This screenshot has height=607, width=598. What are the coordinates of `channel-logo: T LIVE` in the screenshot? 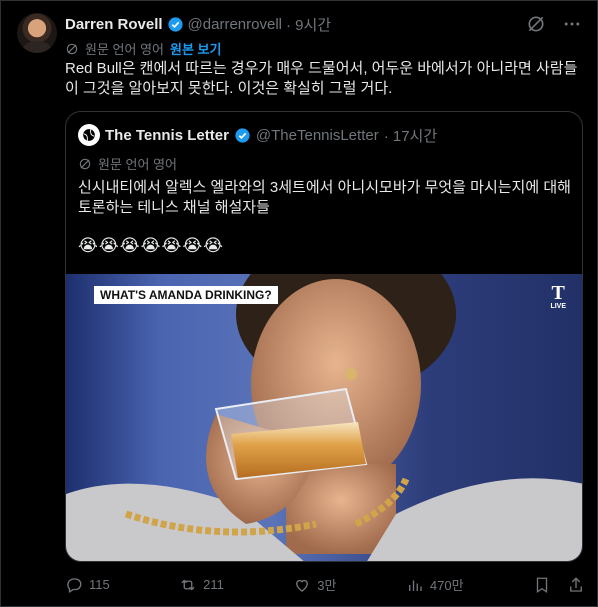 It's located at (558, 298).